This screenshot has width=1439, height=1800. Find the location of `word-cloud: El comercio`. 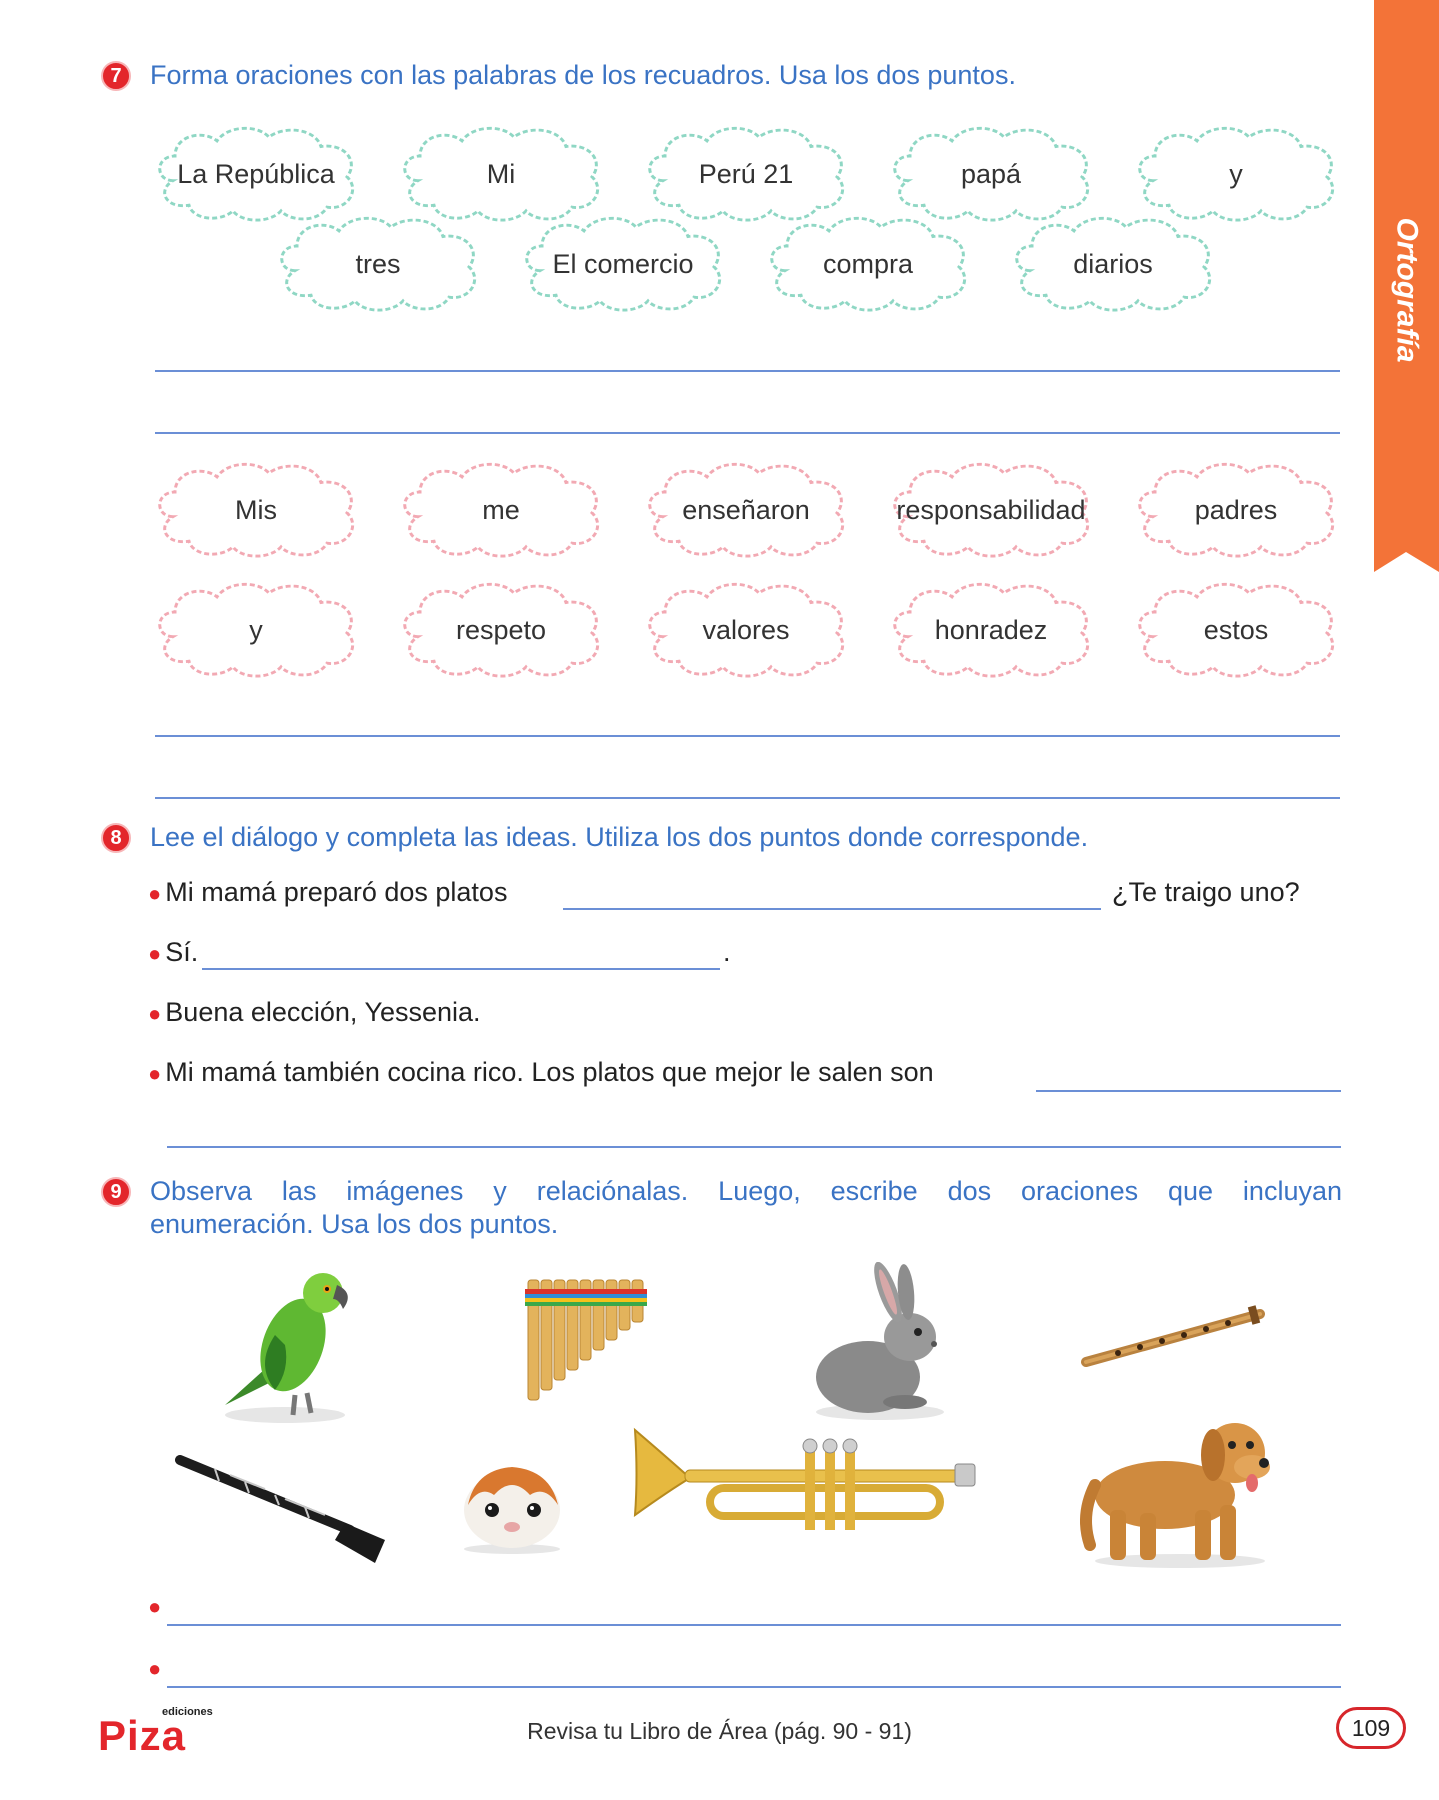

word-cloud: El comercio is located at coordinates (623, 264).